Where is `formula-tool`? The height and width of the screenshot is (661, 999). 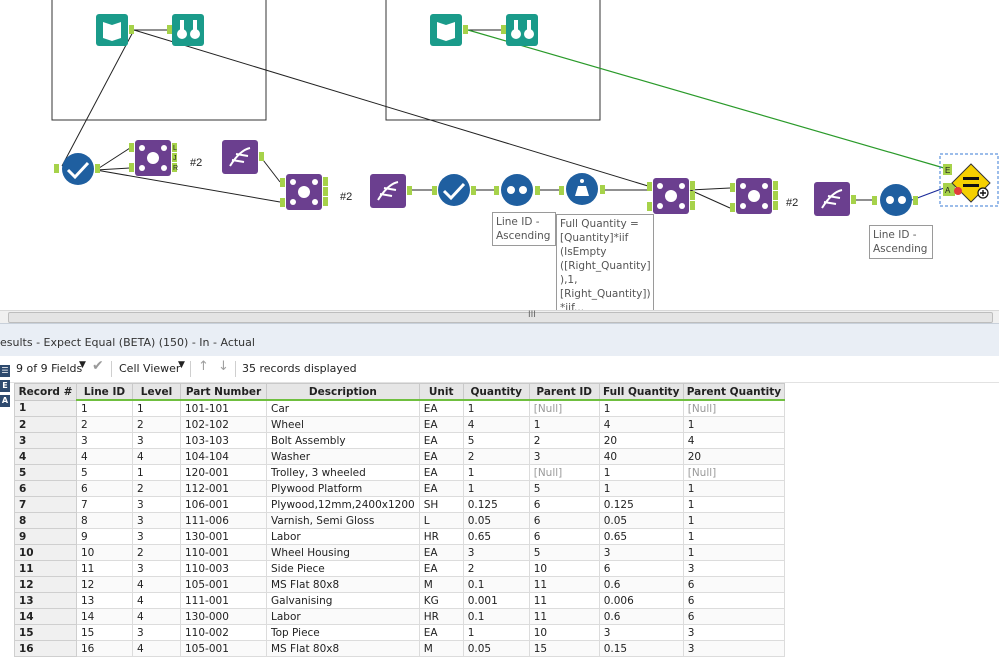
formula-tool is located at coordinates (582, 189).